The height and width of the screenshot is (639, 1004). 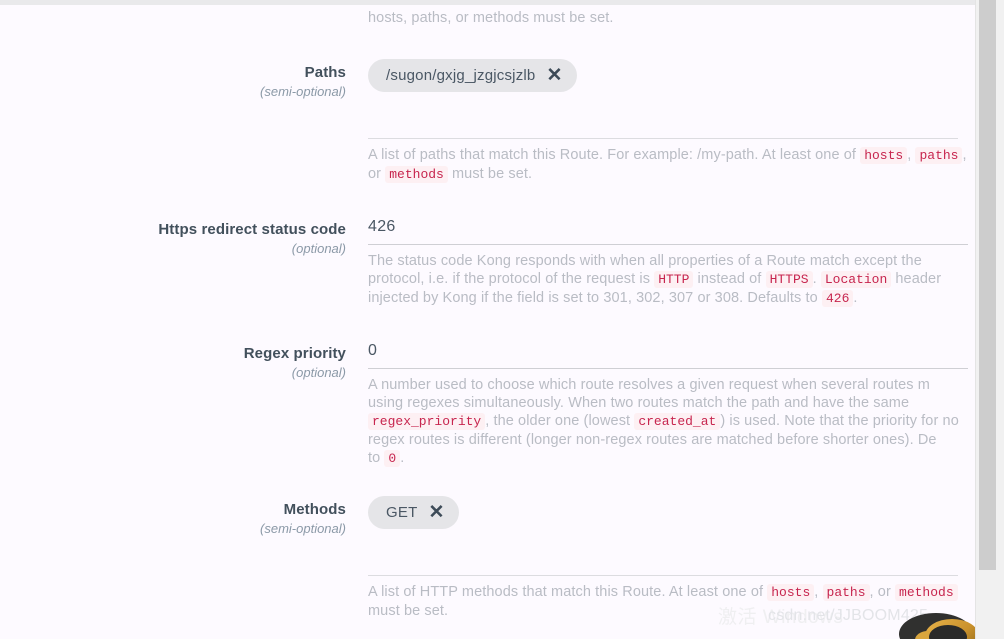 I want to click on paths-chip-label: /sugon/gxjg_jzgjcsjzlb, so click(x=461, y=75).